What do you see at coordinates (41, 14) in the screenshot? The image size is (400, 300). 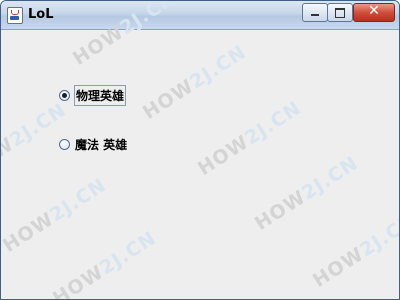 I see `window-title: LoL` at bounding box center [41, 14].